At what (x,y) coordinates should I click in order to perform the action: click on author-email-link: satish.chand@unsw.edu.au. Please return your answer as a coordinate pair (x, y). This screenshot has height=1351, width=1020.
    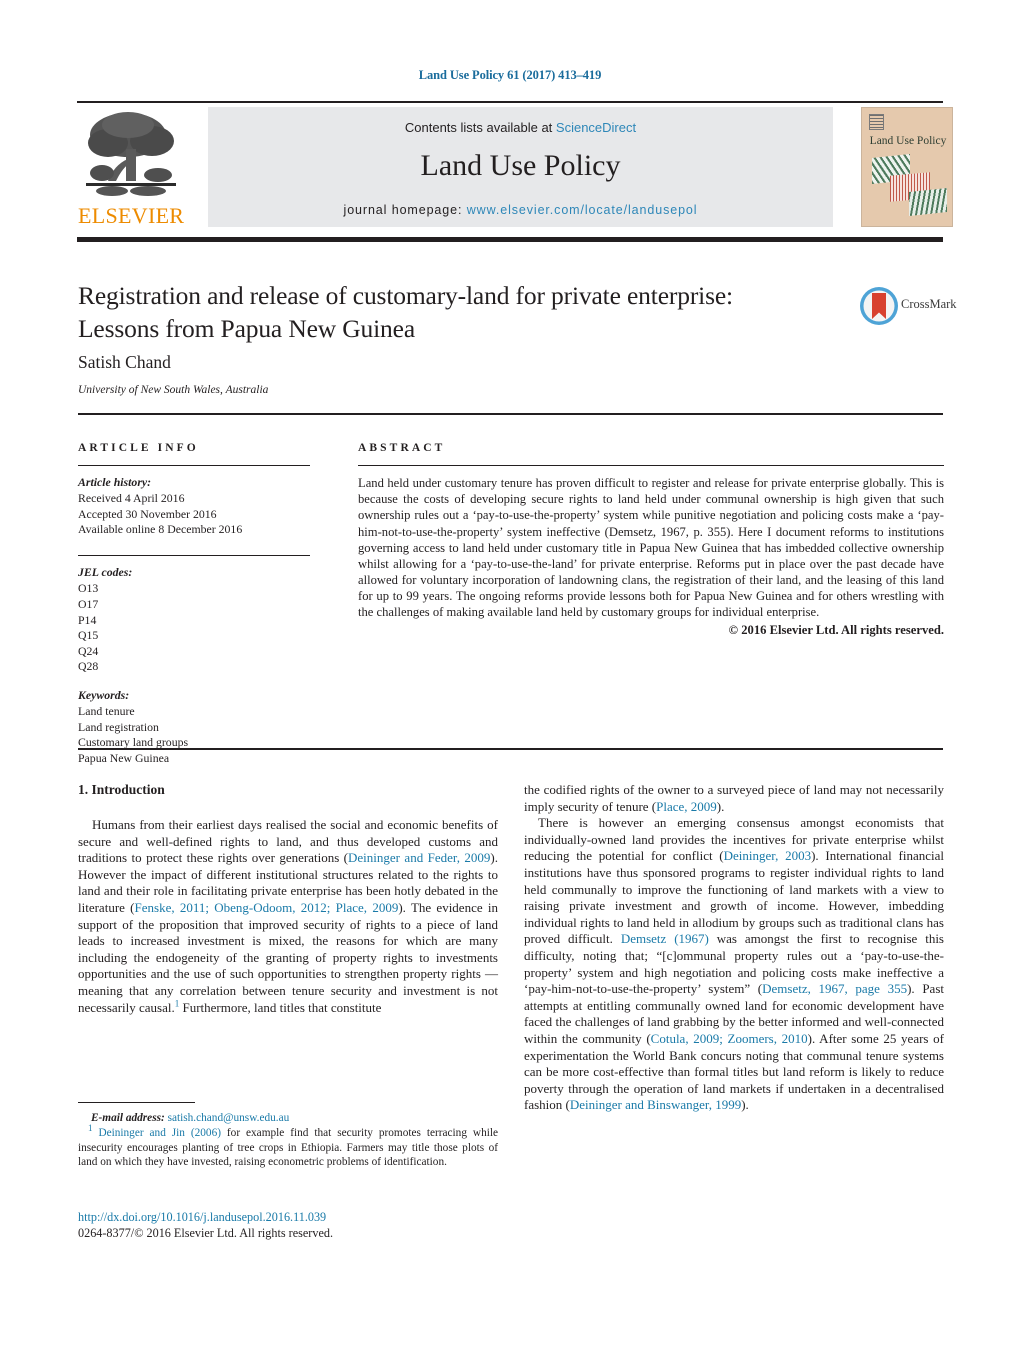
    Looking at the image, I should click on (229, 1118).